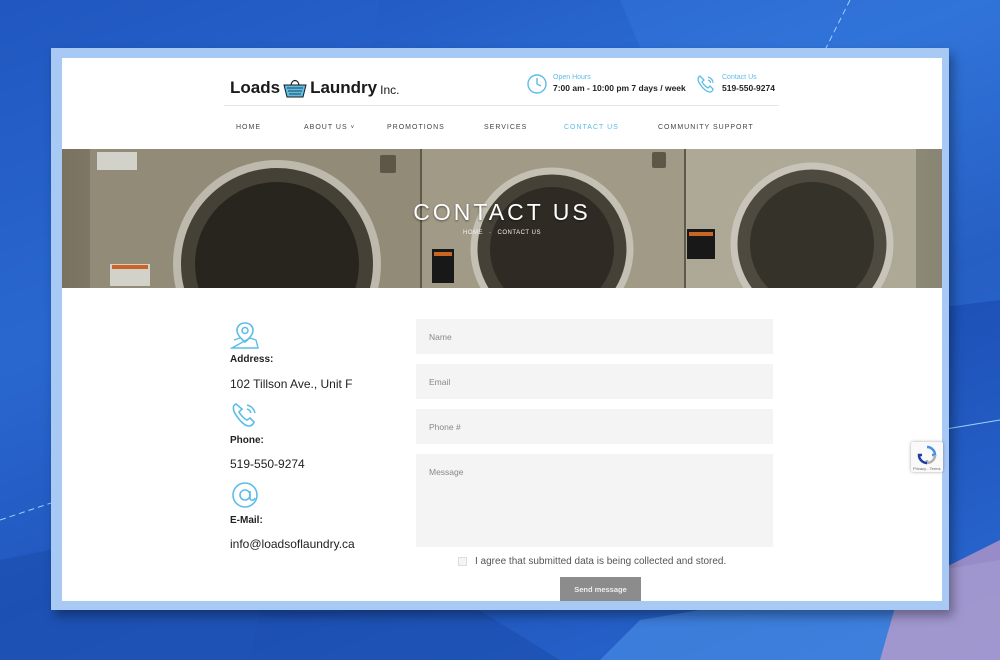  What do you see at coordinates (739, 77) in the screenshot?
I see `contact-label: Contact Us` at bounding box center [739, 77].